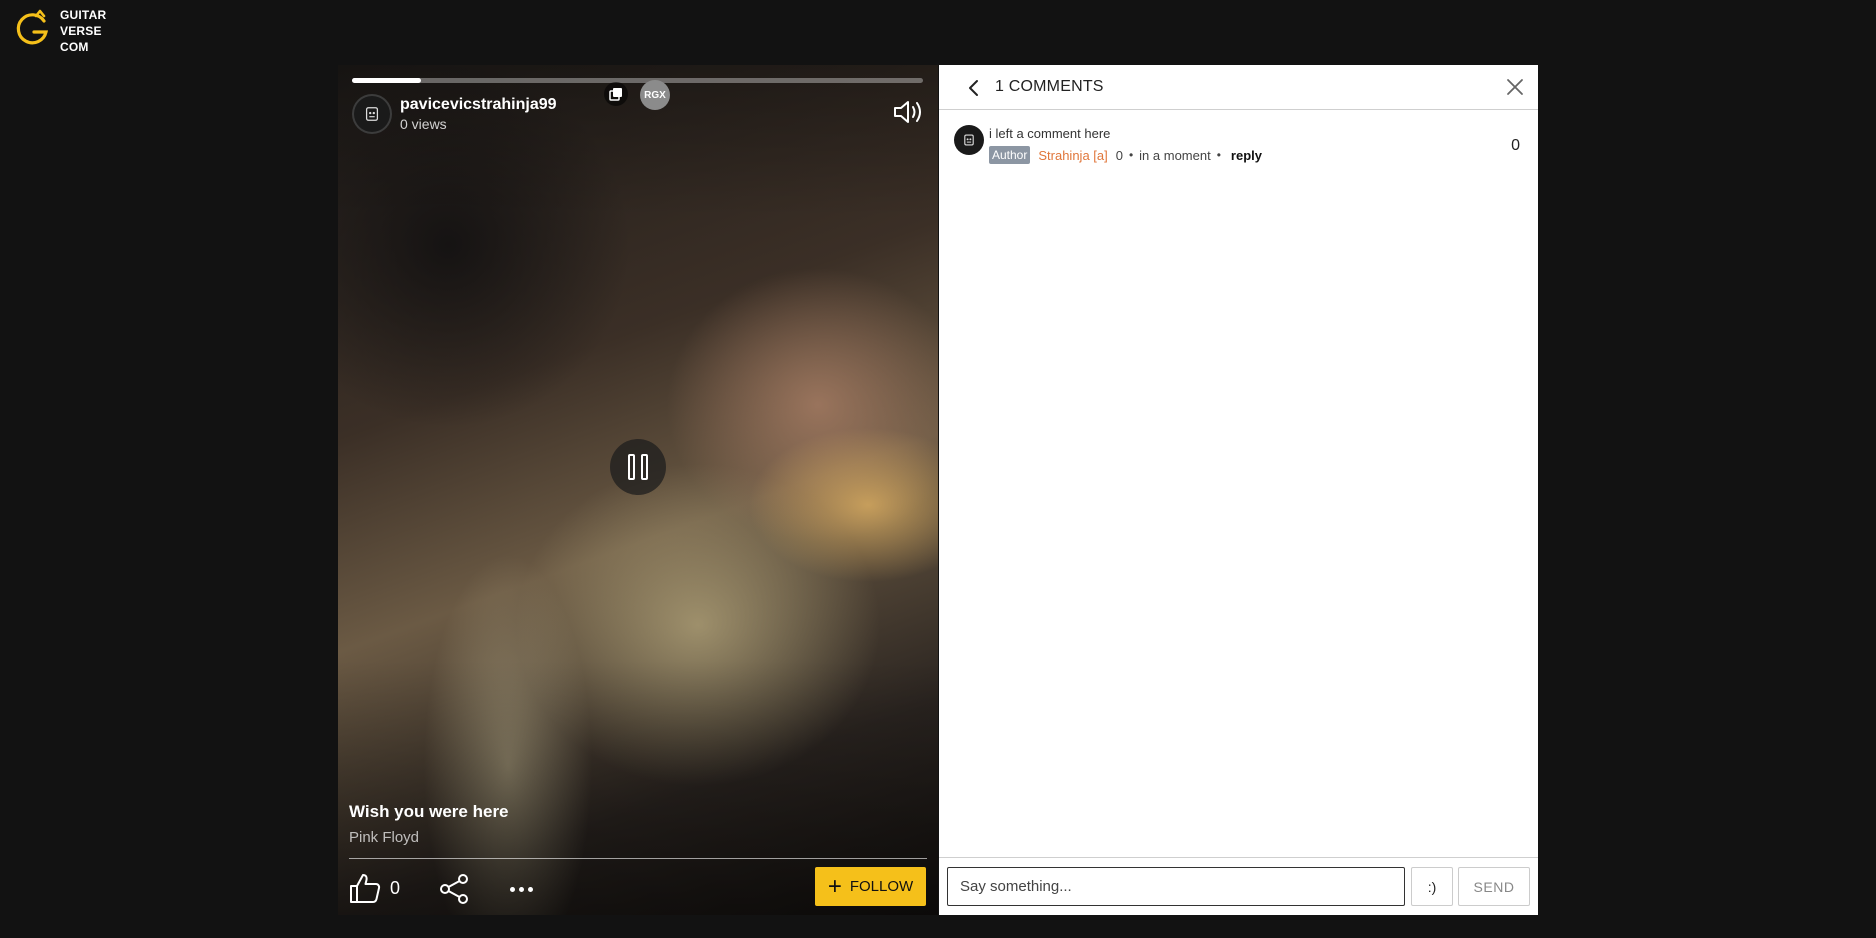 This screenshot has width=1876, height=938. I want to click on site-name: GUITAR VERSE COM, so click(83, 31).